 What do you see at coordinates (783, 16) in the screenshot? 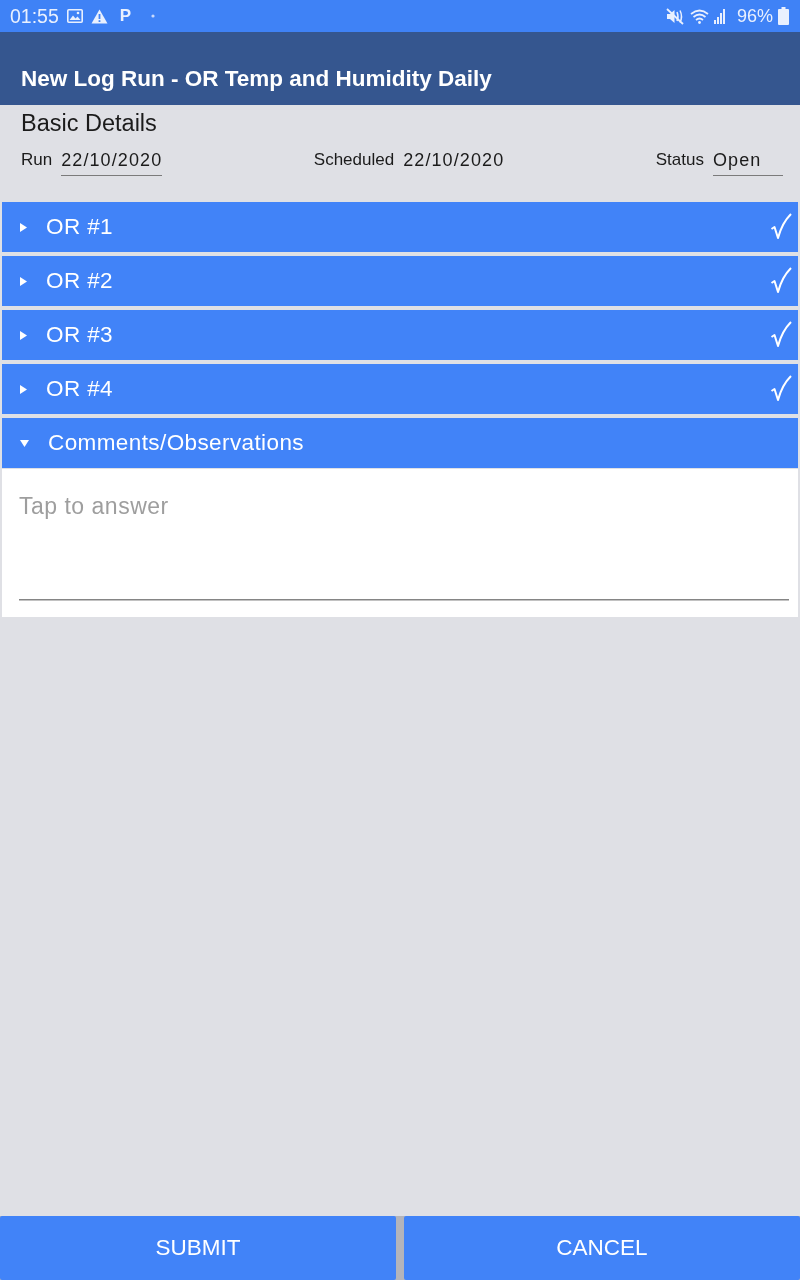
I see `battery-icon` at bounding box center [783, 16].